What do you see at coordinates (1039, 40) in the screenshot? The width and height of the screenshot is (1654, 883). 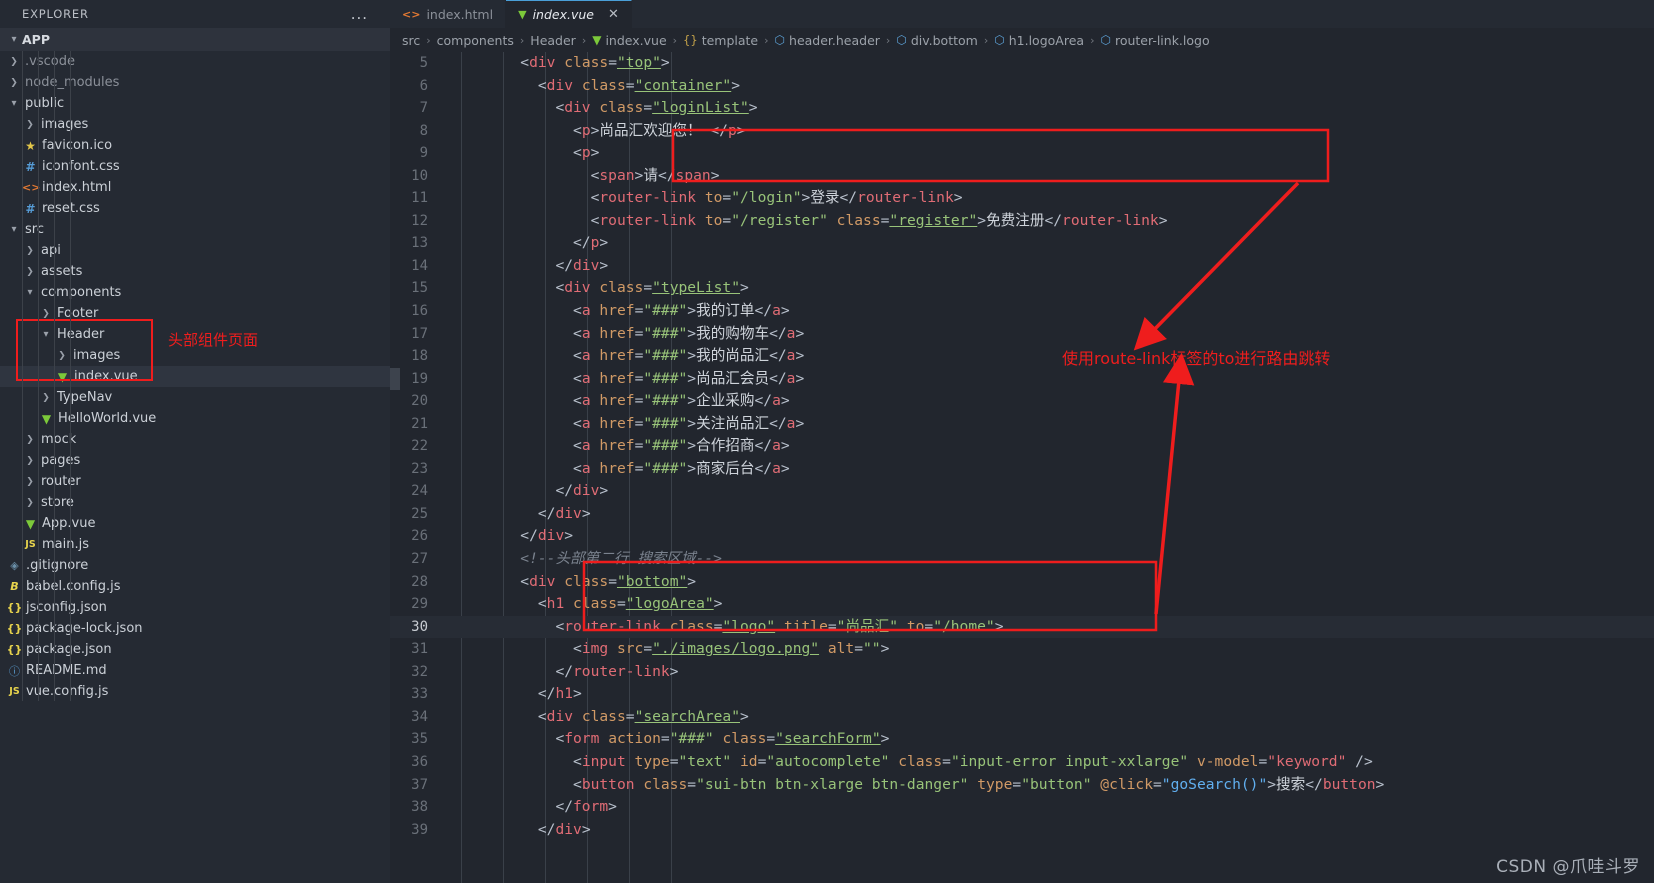 I see `breadcrumb-item: ⬡ h1.logoArea` at bounding box center [1039, 40].